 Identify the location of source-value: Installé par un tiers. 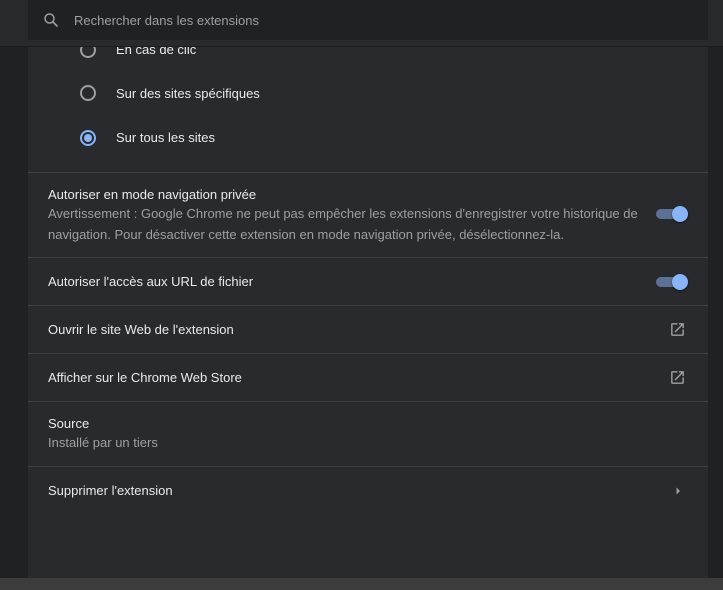
(103, 442).